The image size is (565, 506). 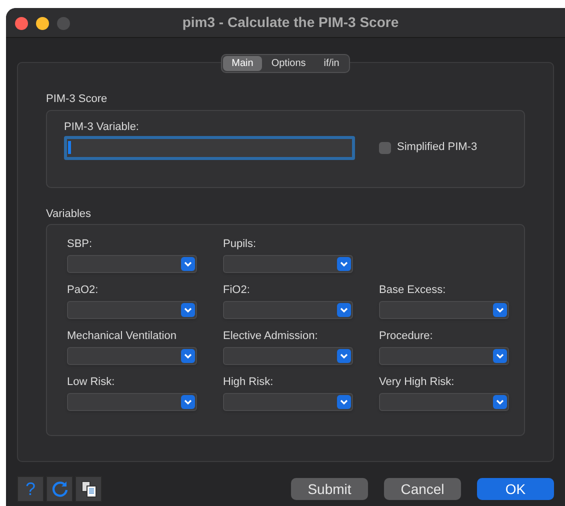 What do you see at coordinates (63, 23) in the screenshot?
I see `zoom-icon` at bounding box center [63, 23].